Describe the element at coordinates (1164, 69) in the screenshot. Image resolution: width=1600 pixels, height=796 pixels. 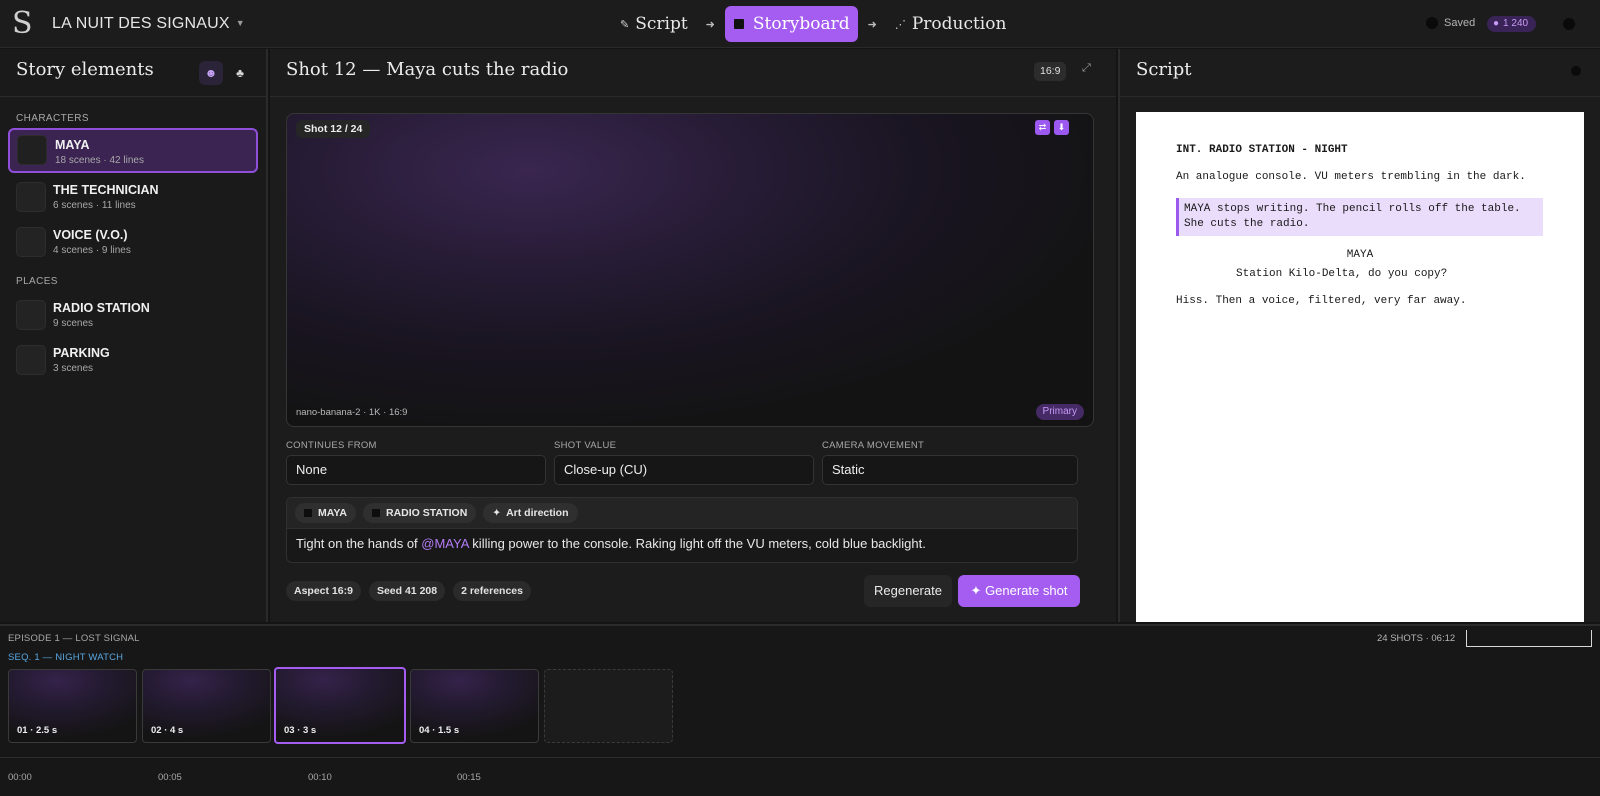
I see `script-title: Script` at that location.